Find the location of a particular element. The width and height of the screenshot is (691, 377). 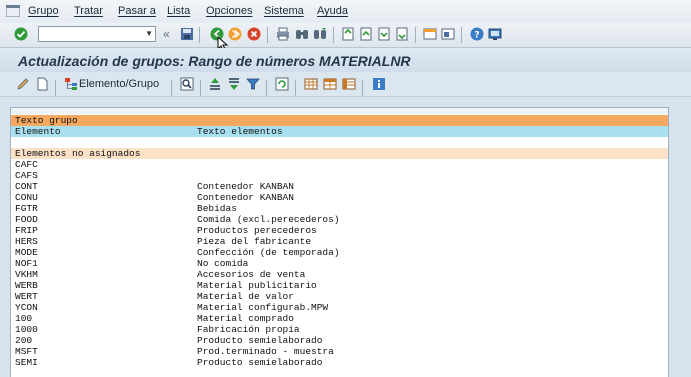

refresh-icon is located at coordinates (282, 84).